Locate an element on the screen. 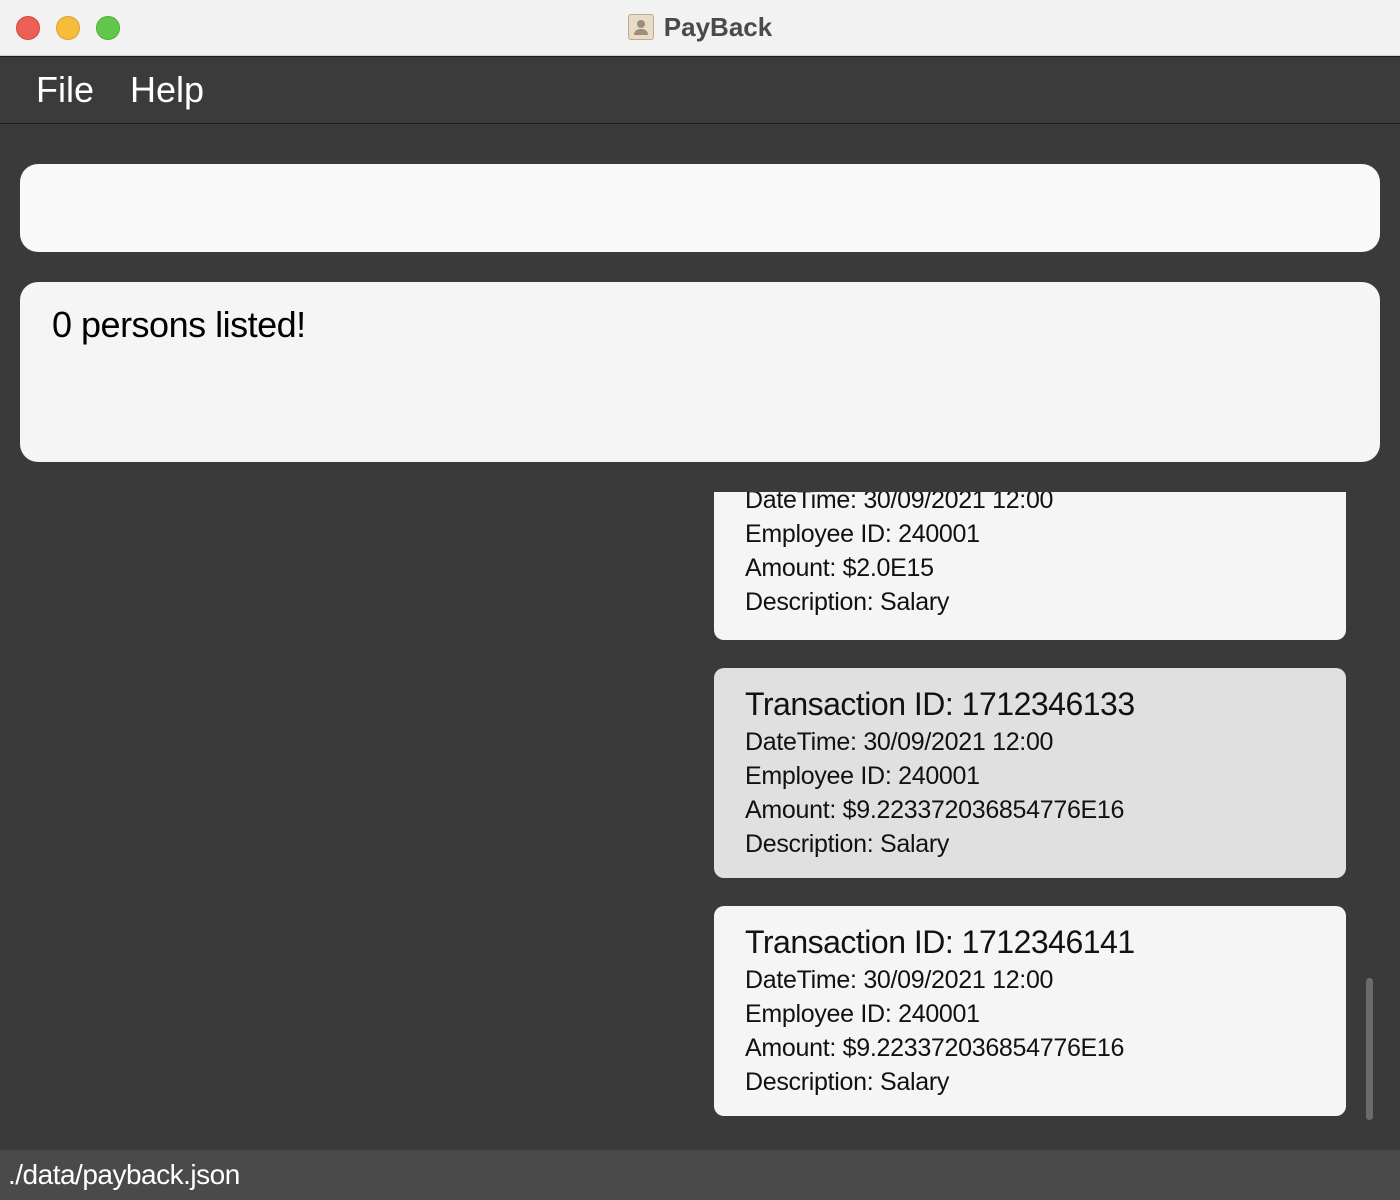 This screenshot has height=1200, width=1400. title-bar: PayBack is located at coordinates (700, 28).